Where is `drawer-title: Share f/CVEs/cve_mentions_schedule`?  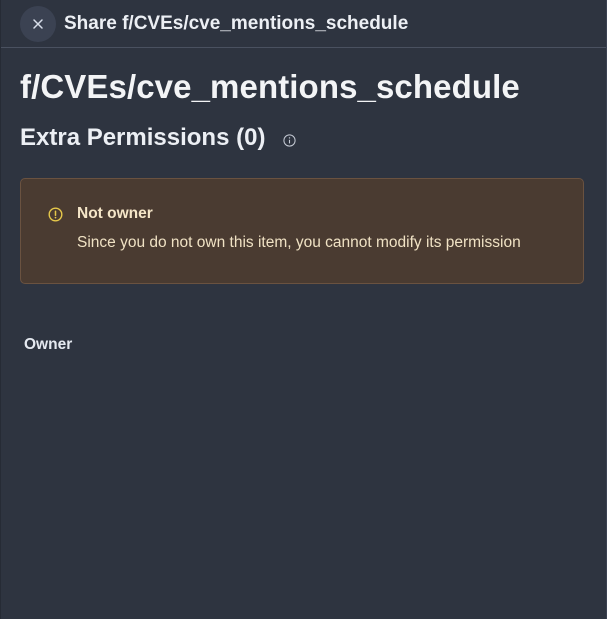
drawer-title: Share f/CVEs/cve_mentions_schedule is located at coordinates (236, 23).